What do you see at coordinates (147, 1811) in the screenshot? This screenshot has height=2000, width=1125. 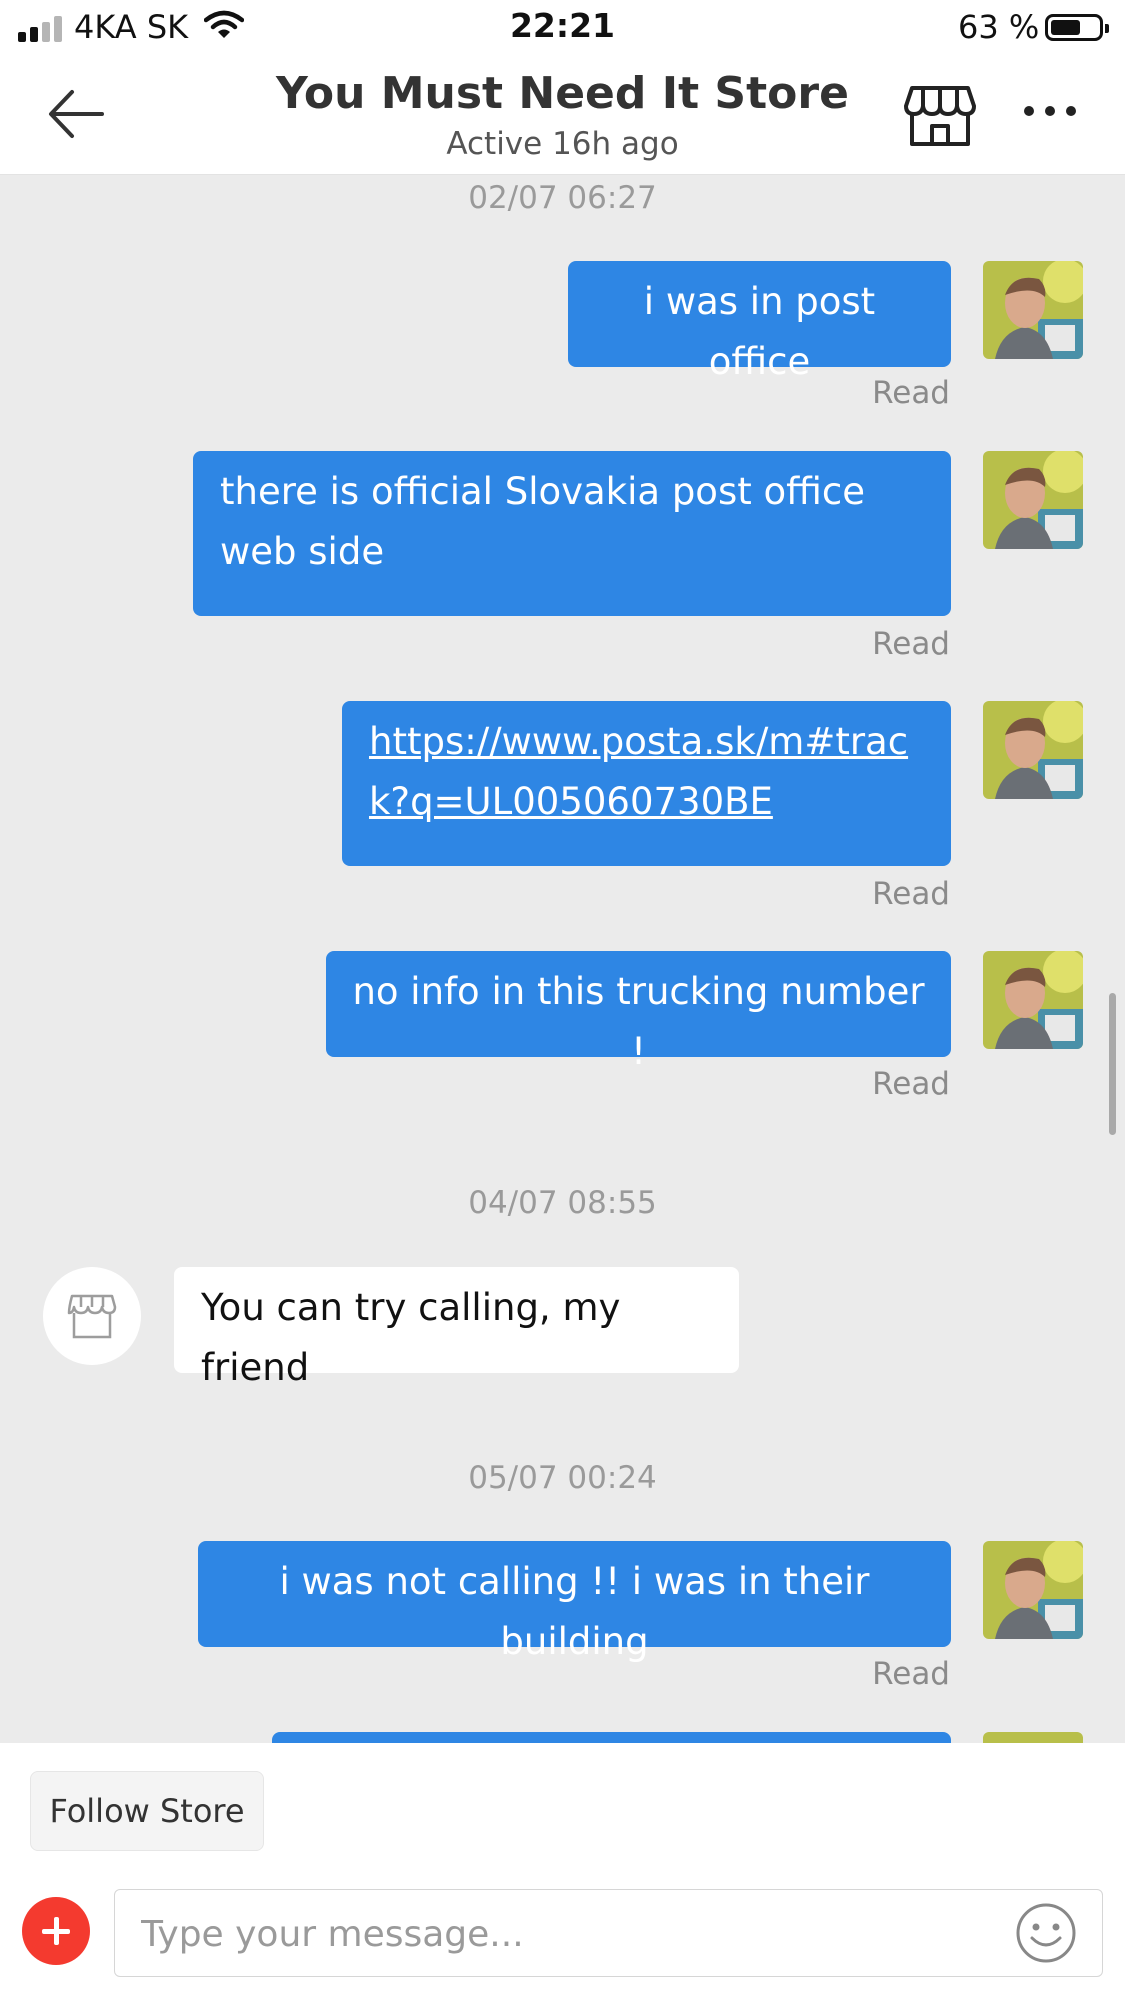 I see `follow-store-button: Follow Store` at bounding box center [147, 1811].